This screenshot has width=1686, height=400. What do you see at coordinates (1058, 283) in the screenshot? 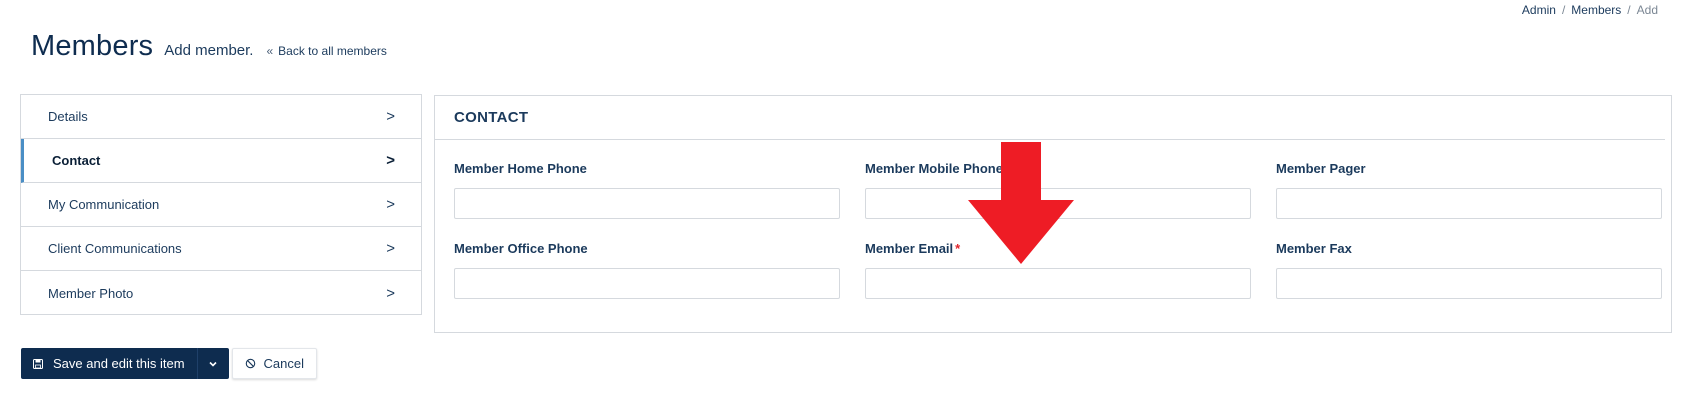
I see `email-input` at bounding box center [1058, 283].